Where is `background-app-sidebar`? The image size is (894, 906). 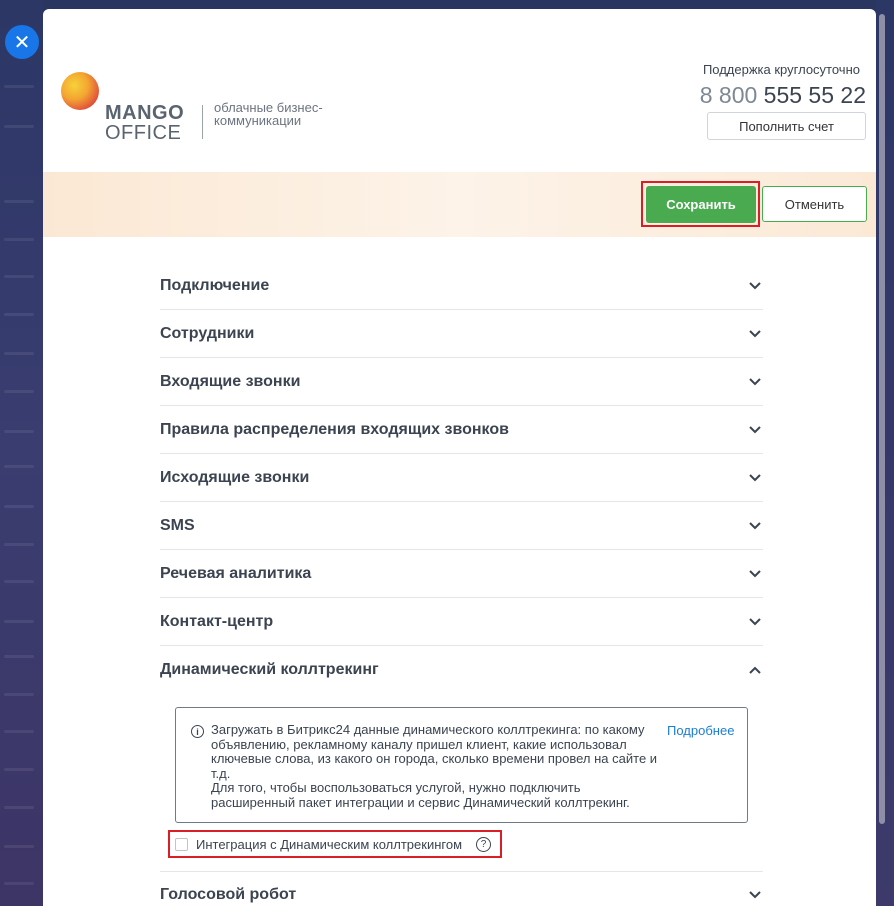
background-app-sidebar is located at coordinates (21, 453).